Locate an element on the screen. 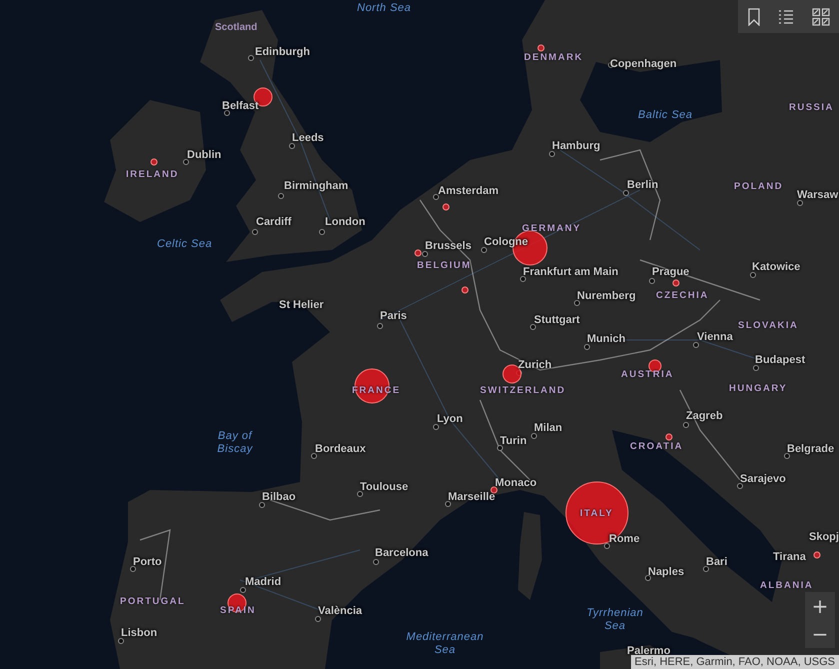 The height and width of the screenshot is (669, 839). city-label: Lyon is located at coordinates (450, 419).